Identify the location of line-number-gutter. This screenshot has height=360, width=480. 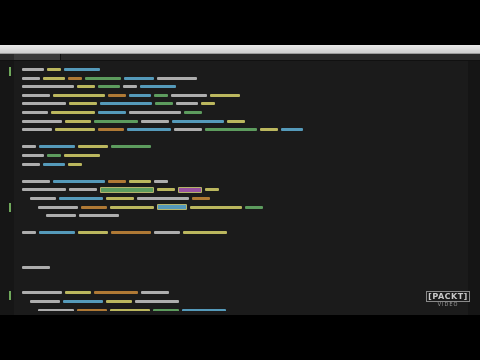
(7, 188).